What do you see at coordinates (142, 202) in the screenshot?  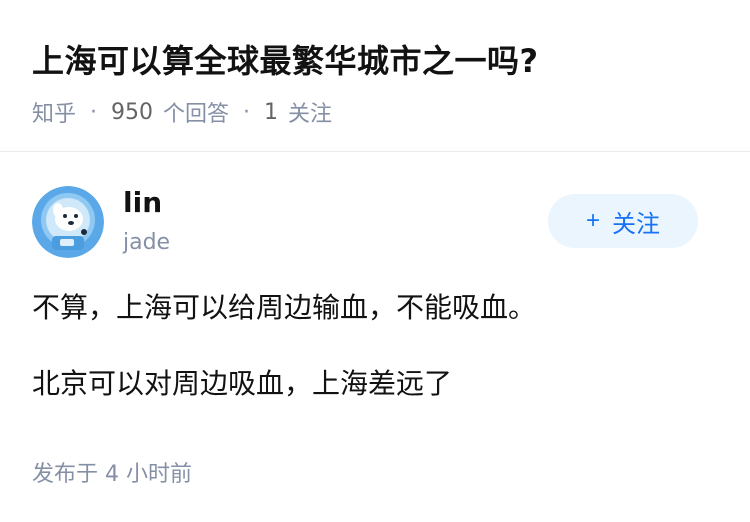 I see `author-name: lin` at bounding box center [142, 202].